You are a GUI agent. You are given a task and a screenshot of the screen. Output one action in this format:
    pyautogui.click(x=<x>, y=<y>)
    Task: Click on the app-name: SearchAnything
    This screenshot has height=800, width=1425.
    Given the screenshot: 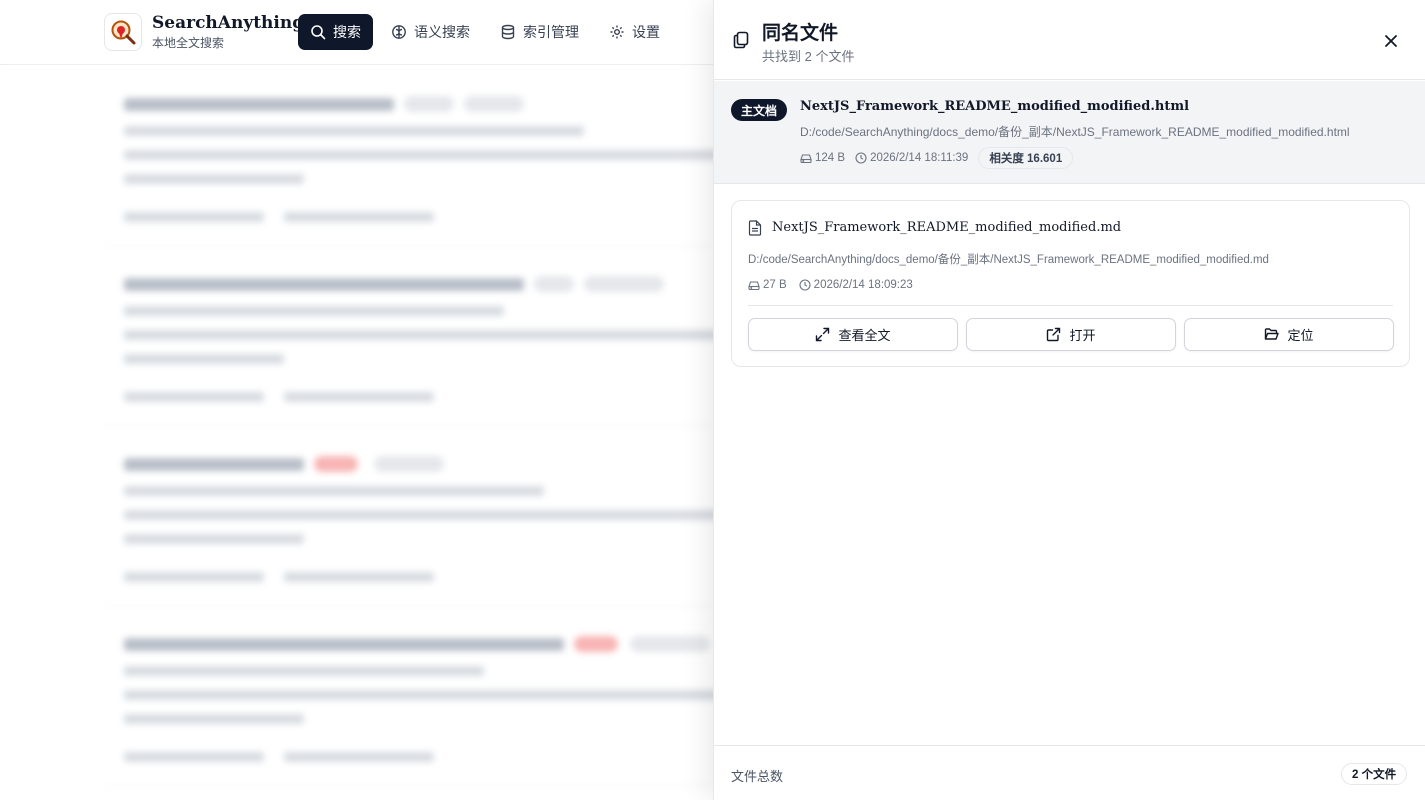 What is the action you would take?
    pyautogui.click(x=228, y=23)
    